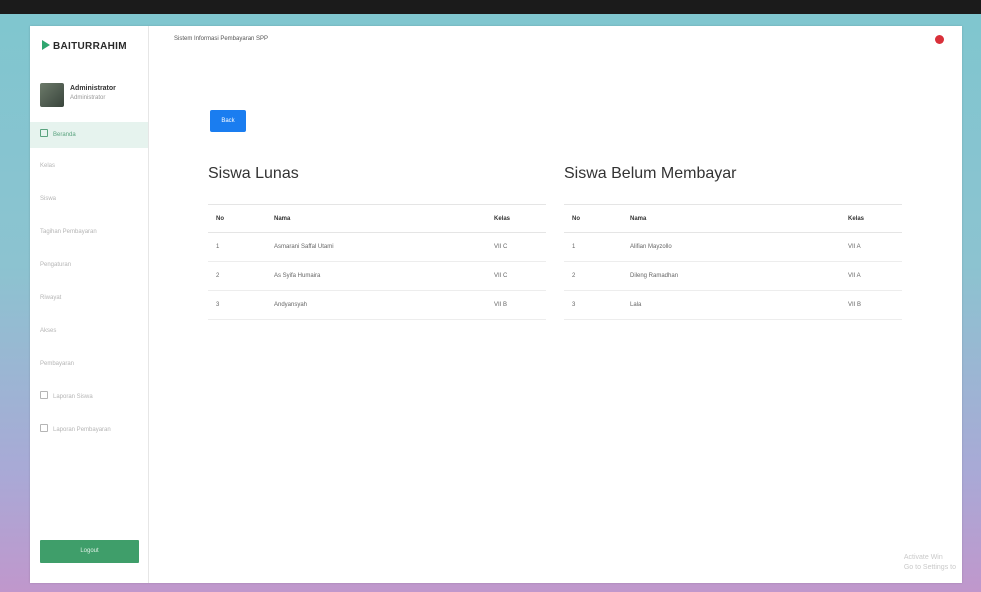  I want to click on avatar, so click(52, 95).